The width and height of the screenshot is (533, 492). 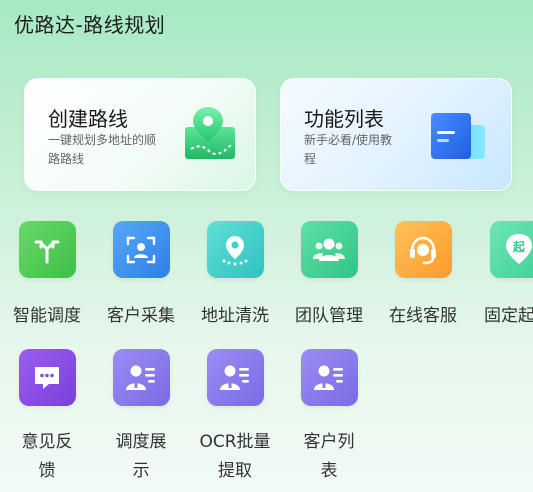 I want to click on address-clean-label: 地址清洗, so click(x=235, y=316).